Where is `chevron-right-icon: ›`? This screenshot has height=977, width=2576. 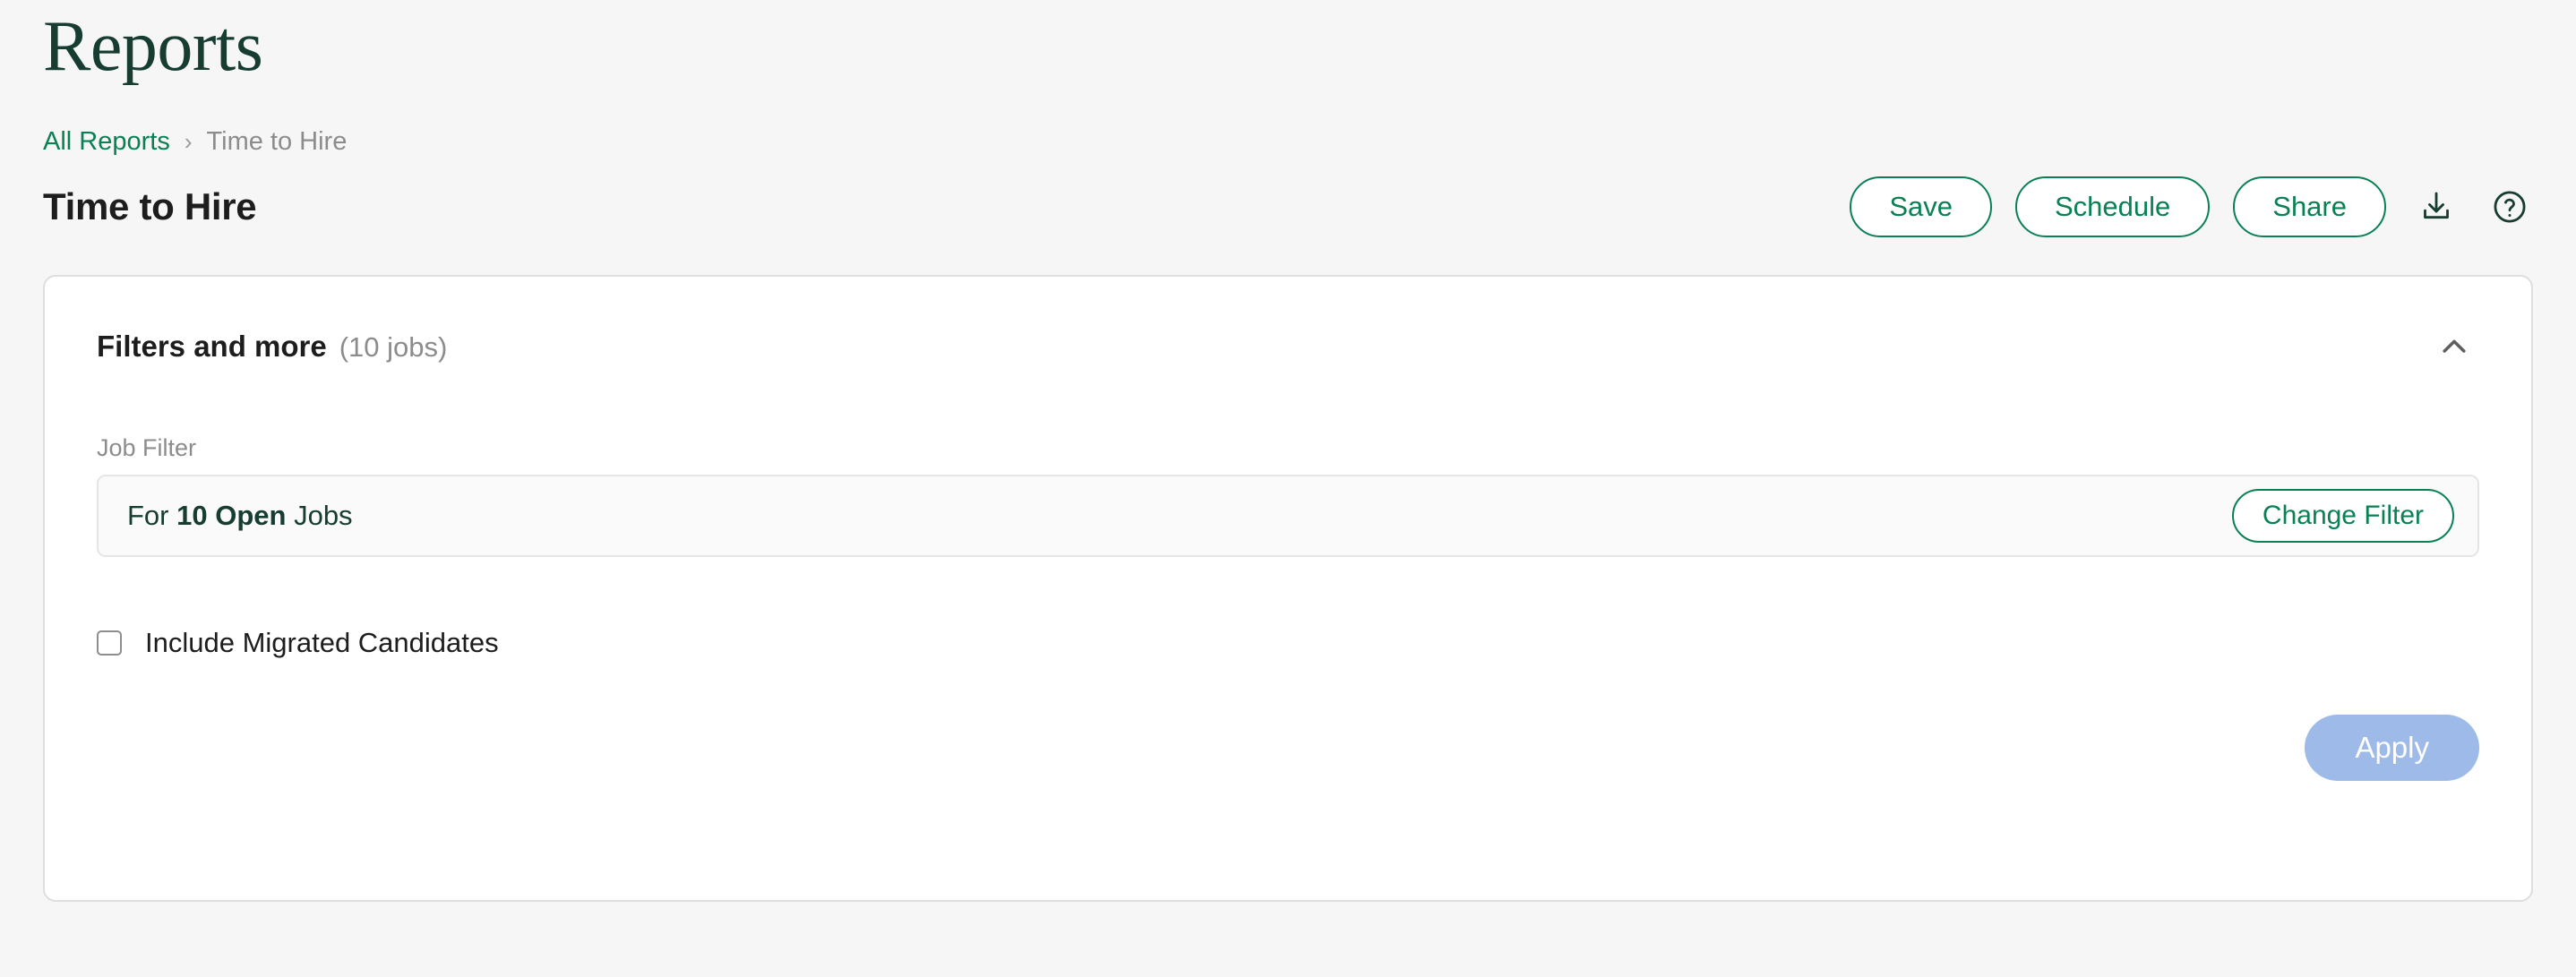
chevron-right-icon: › is located at coordinates (188, 141).